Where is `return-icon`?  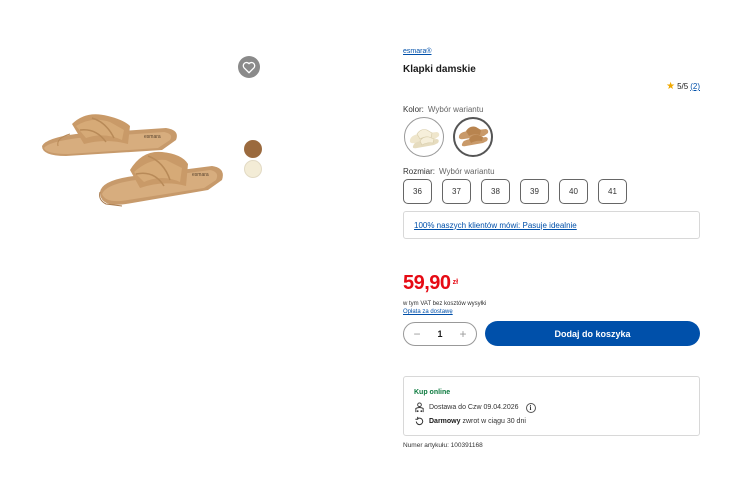 return-icon is located at coordinates (419, 421).